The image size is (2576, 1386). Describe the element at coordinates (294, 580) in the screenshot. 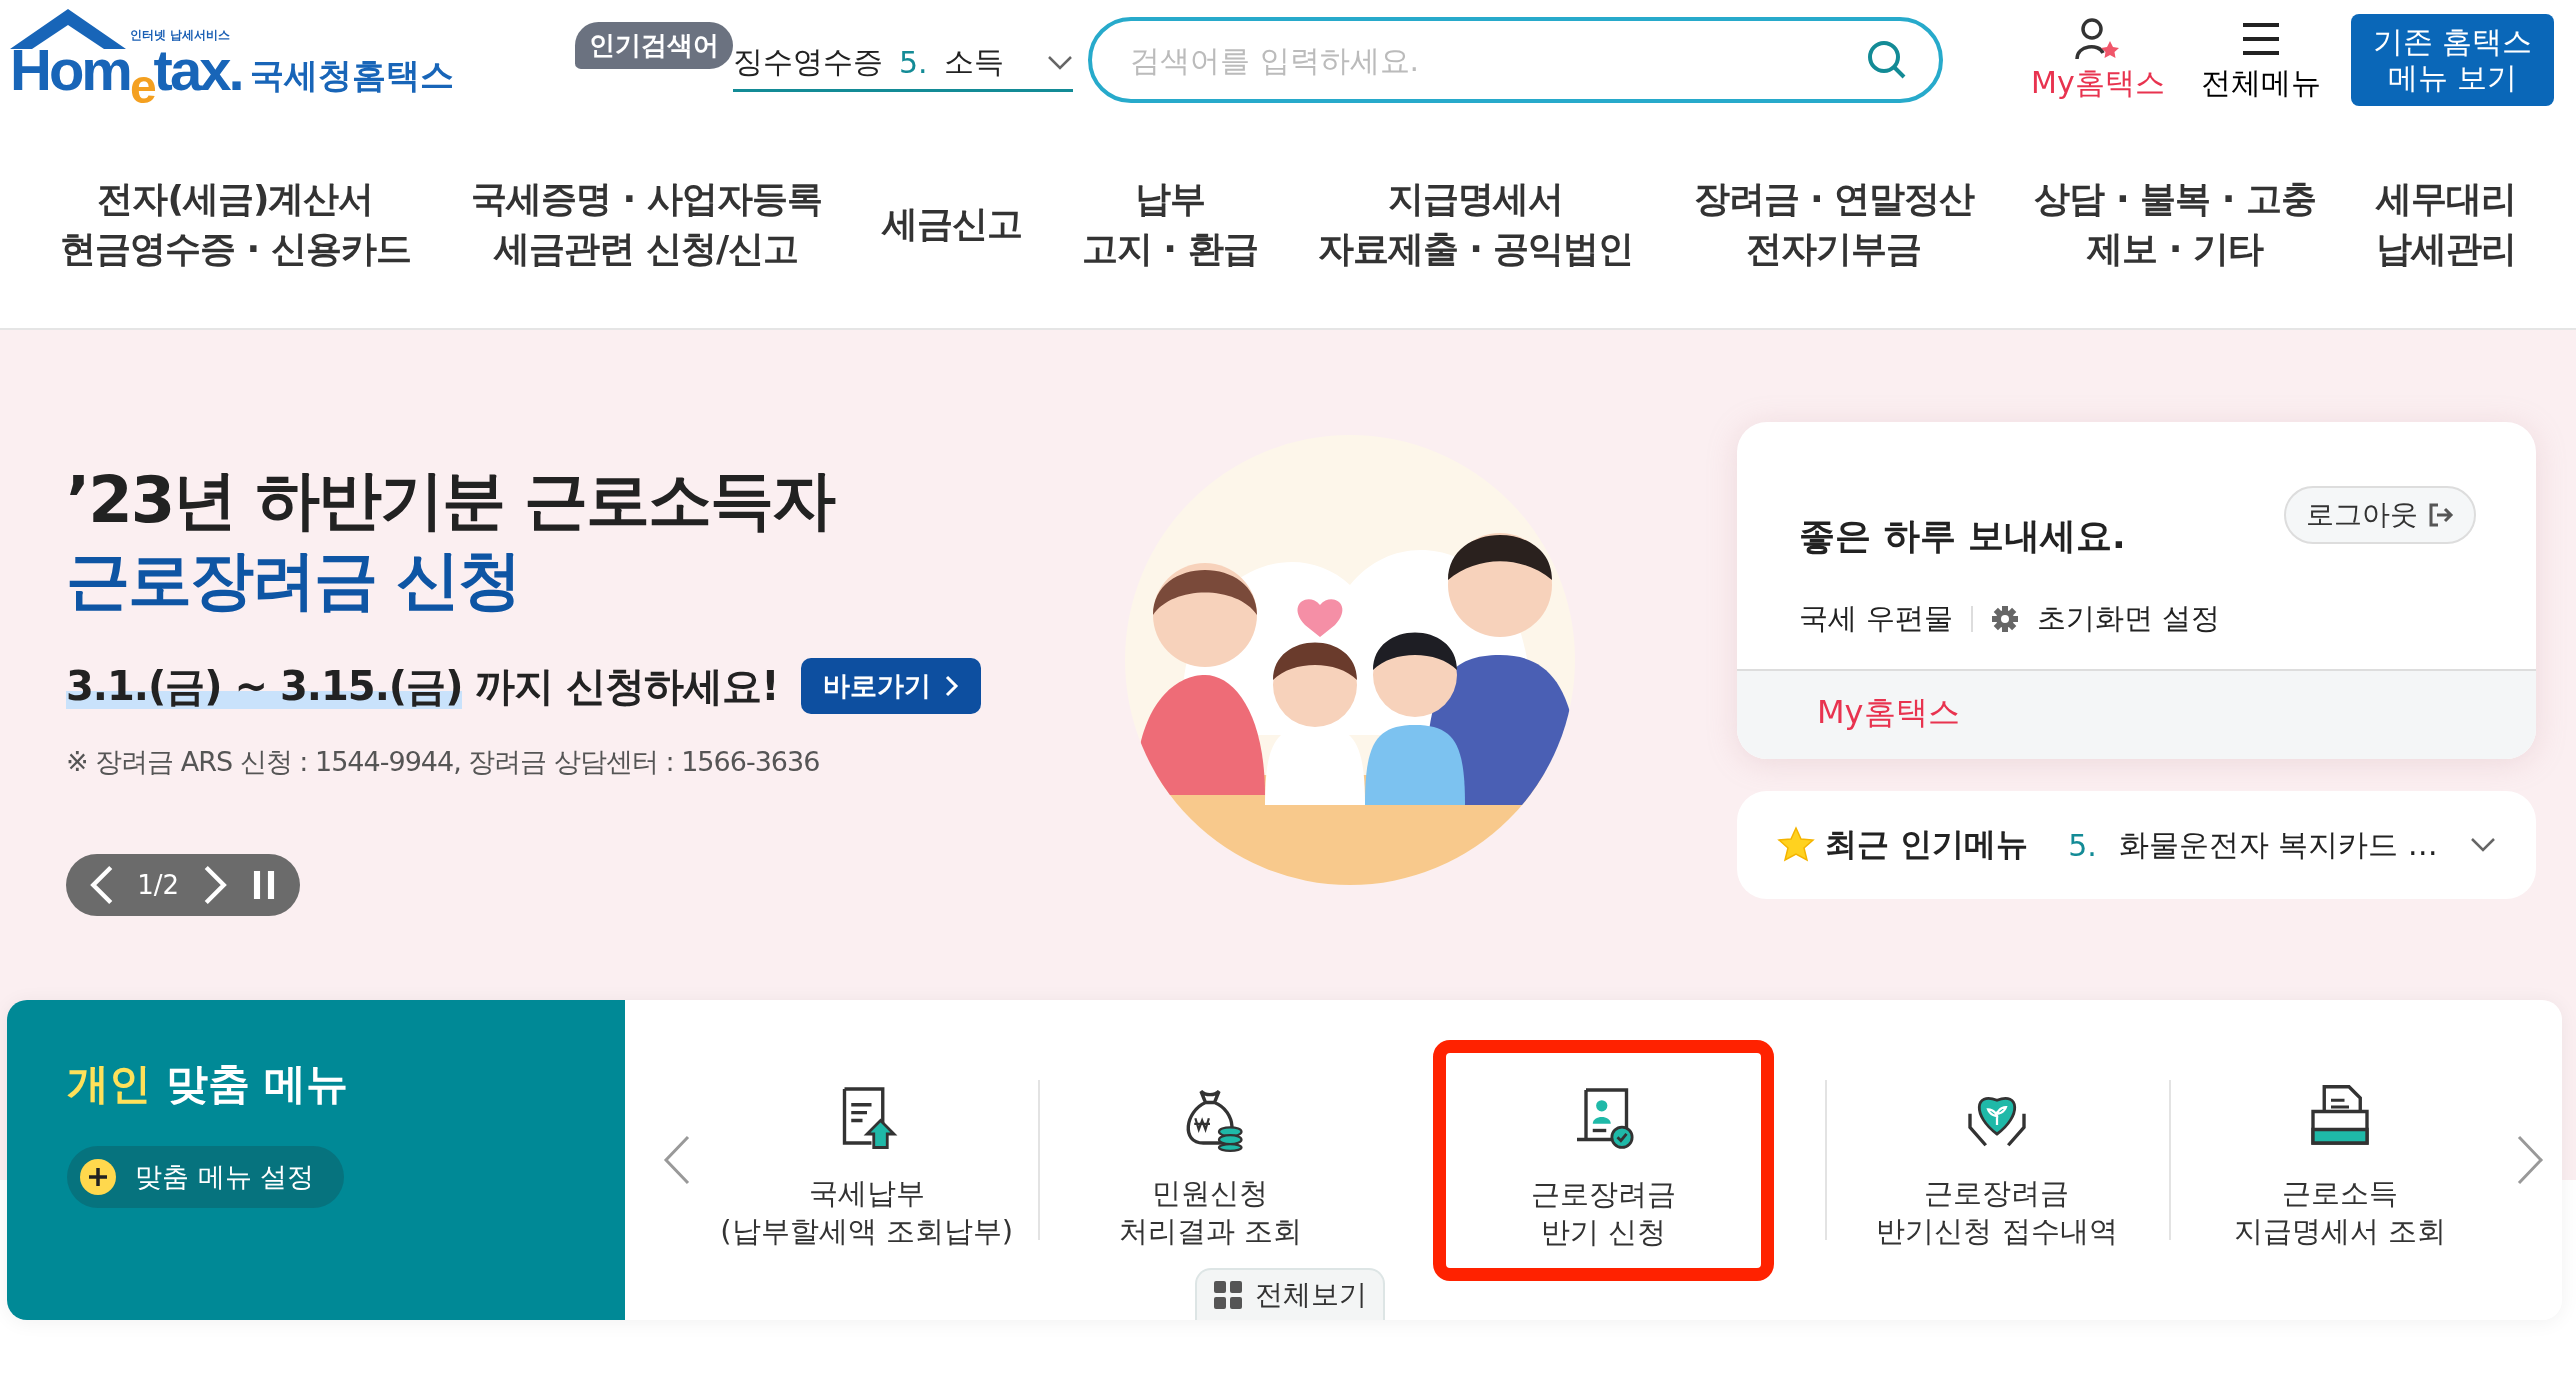

I see `hero-highlight: 근로장려금 신청` at that location.